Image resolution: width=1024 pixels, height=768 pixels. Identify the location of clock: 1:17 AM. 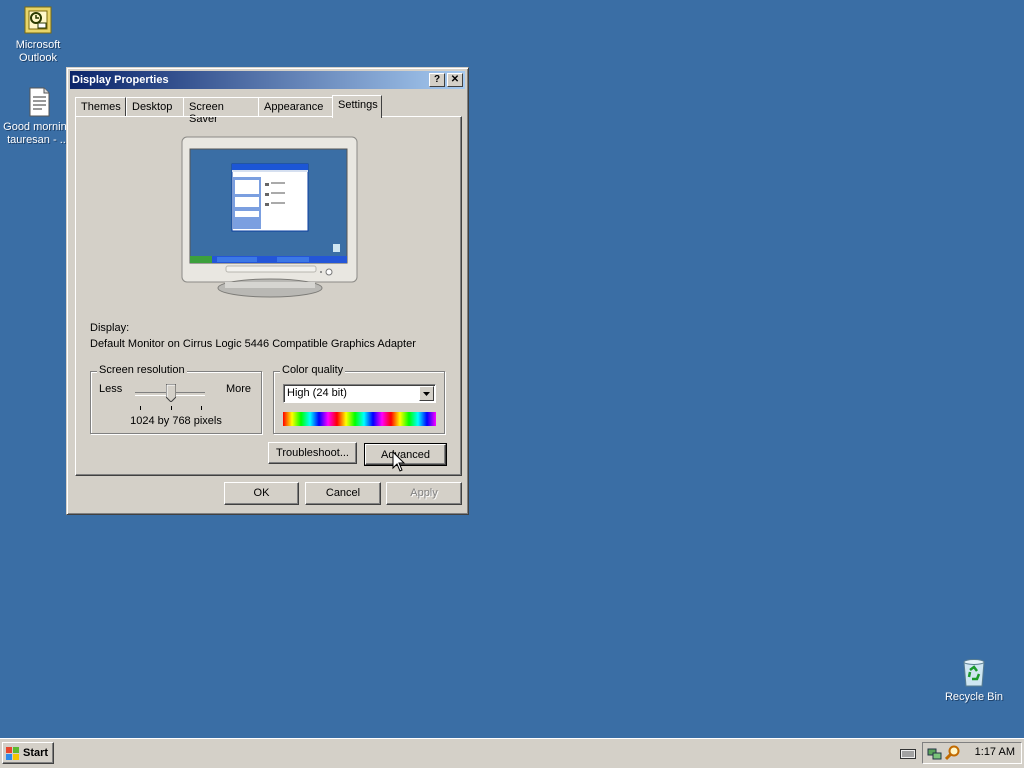
(995, 752).